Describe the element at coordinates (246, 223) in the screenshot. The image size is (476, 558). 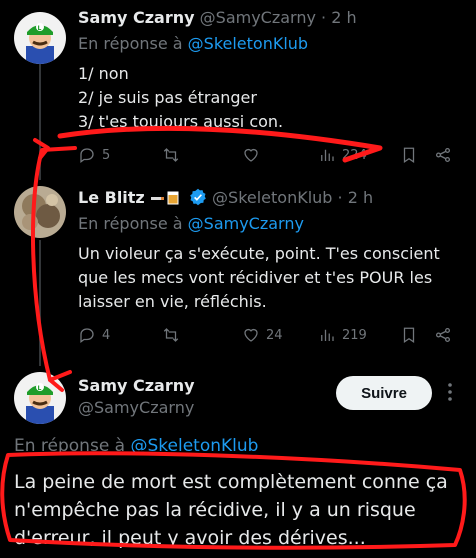
I see `tweet2-reply-to-link: @SamyCzarny` at that location.